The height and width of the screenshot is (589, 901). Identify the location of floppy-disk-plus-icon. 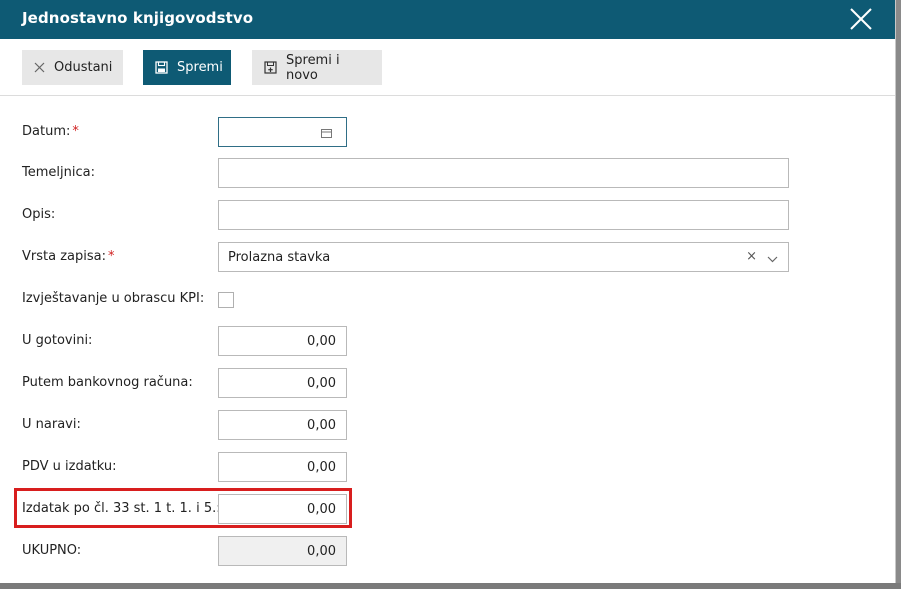
(270, 67).